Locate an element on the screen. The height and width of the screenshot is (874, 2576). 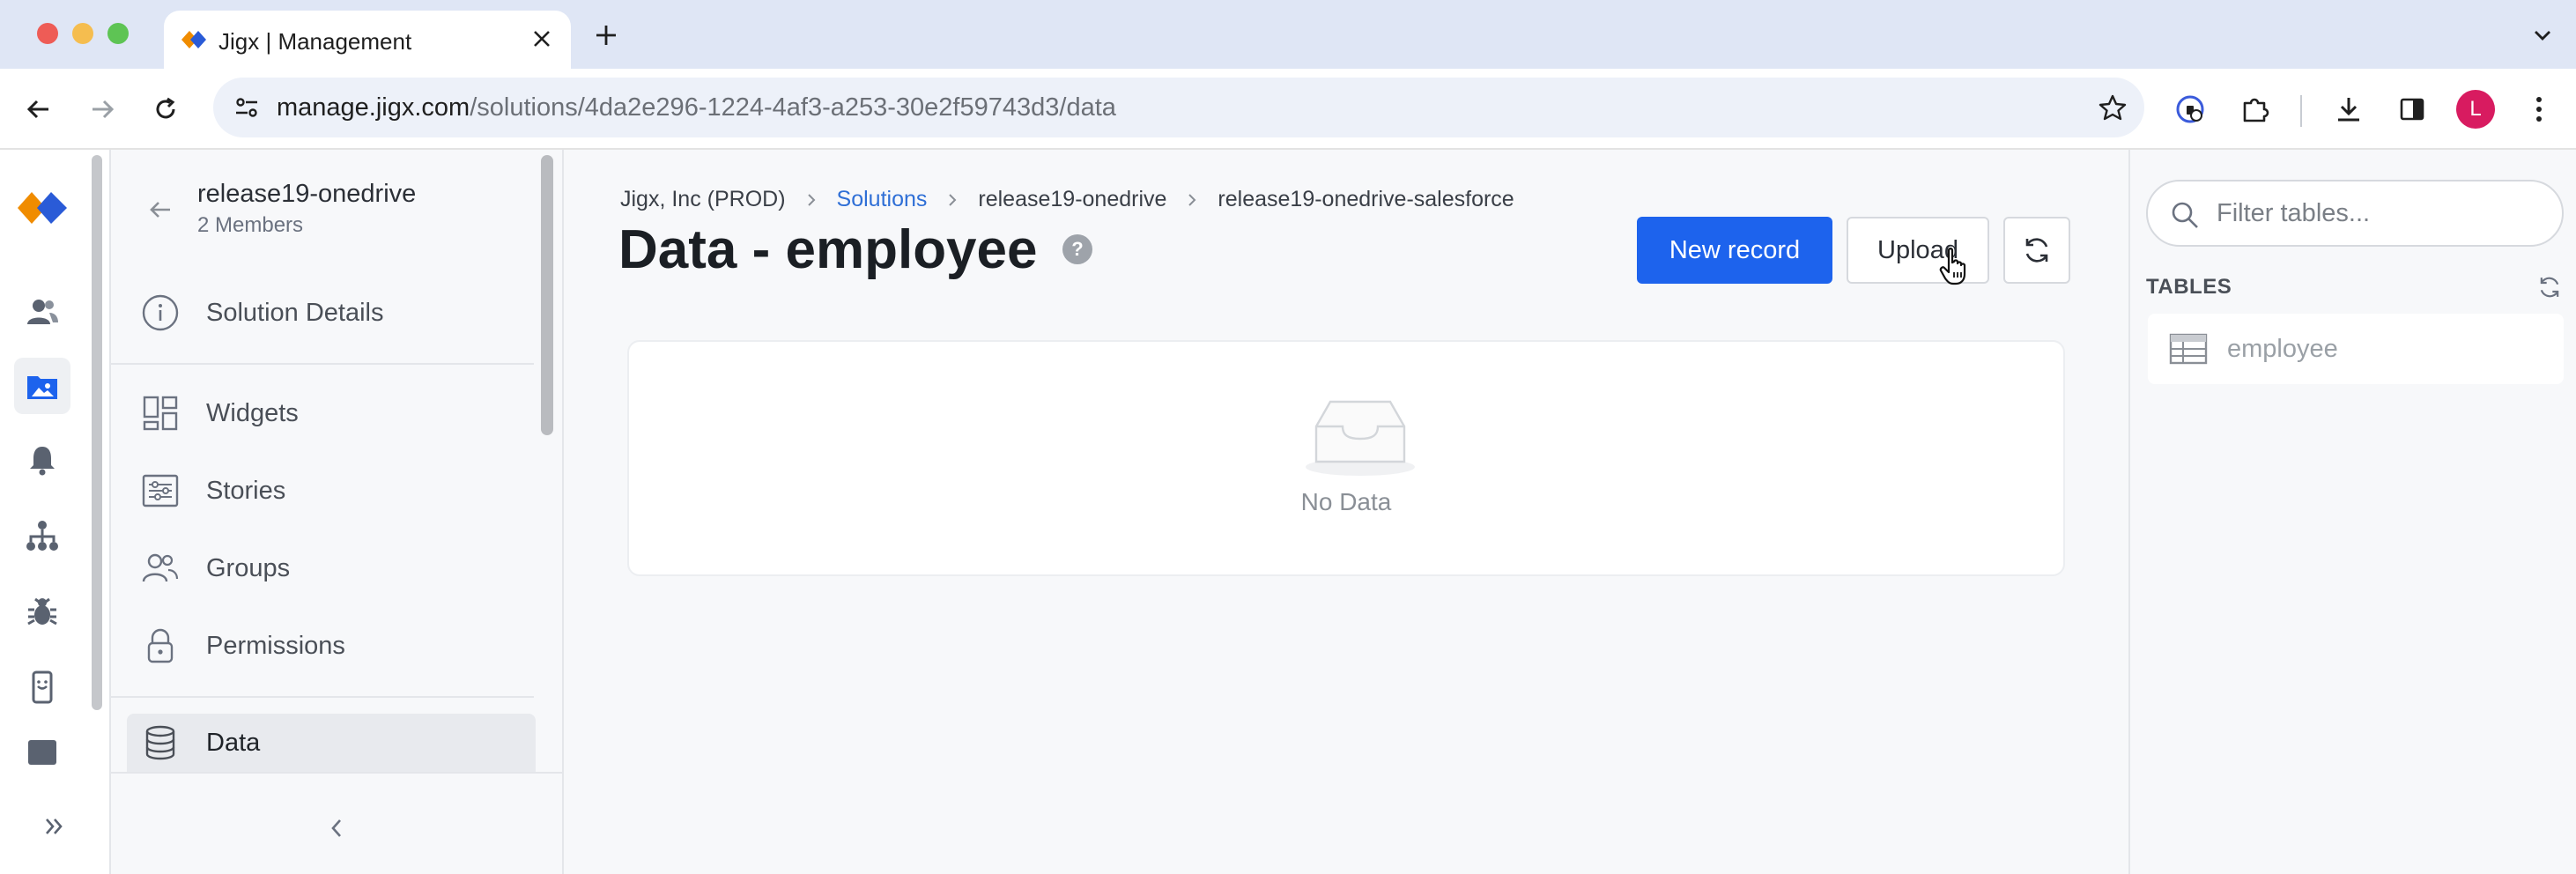
site-settings-icon is located at coordinates (247, 107).